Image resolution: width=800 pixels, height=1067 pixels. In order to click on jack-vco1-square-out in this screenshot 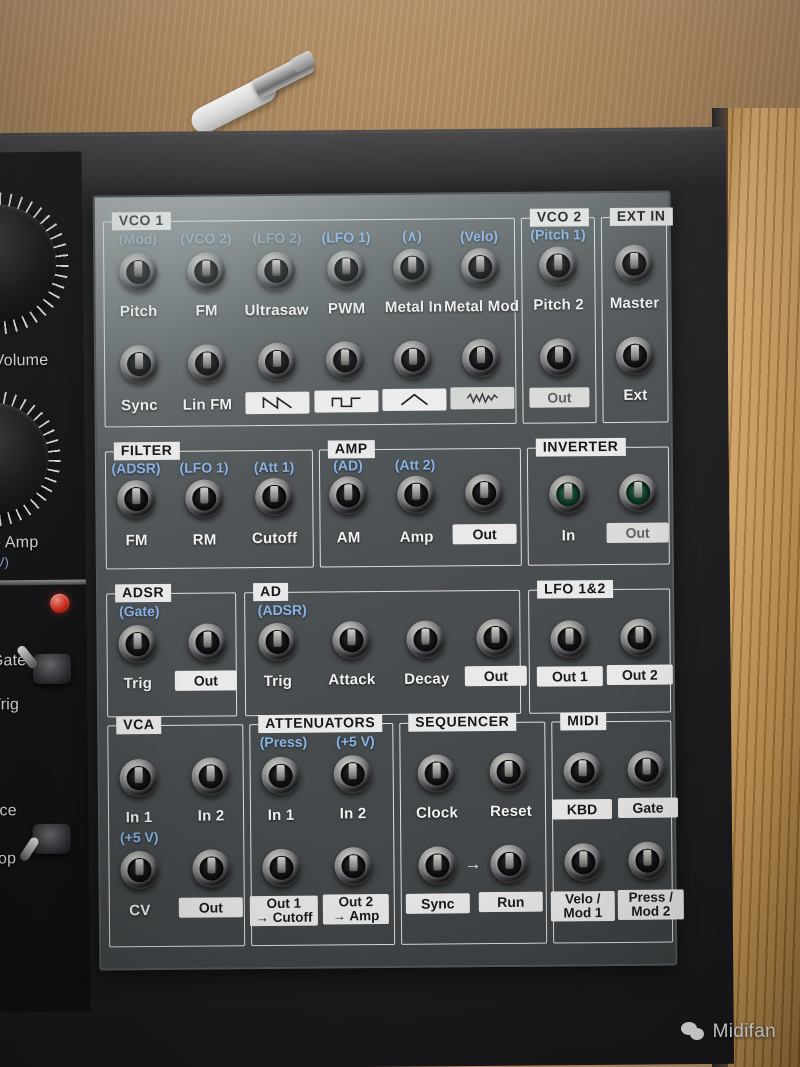, I will do `click(345, 360)`.